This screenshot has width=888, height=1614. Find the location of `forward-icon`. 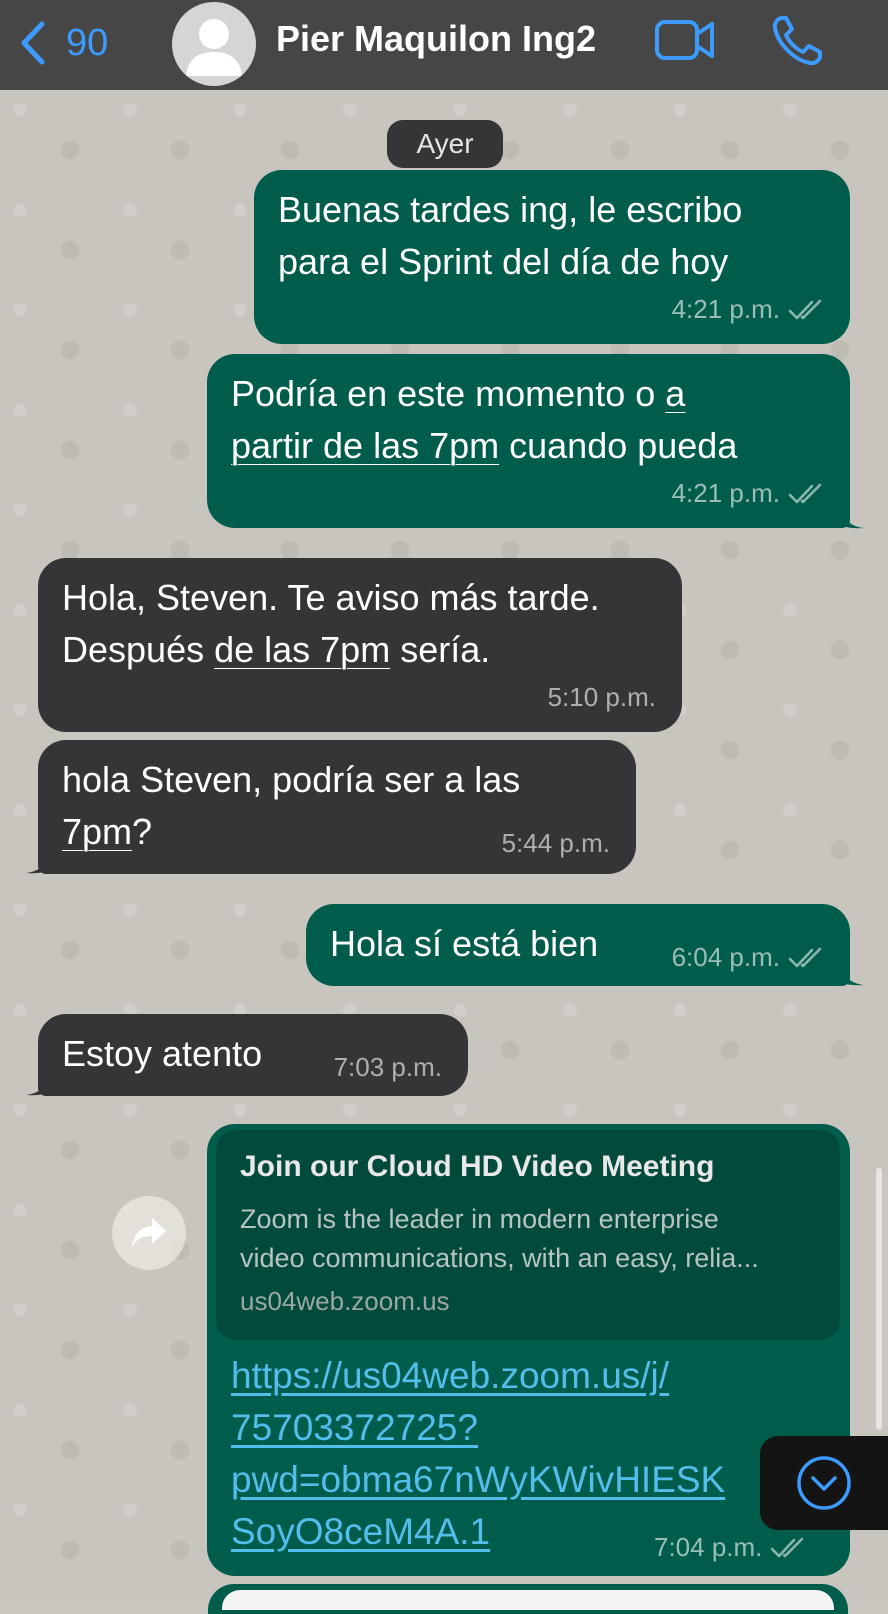

forward-icon is located at coordinates (149, 1233).